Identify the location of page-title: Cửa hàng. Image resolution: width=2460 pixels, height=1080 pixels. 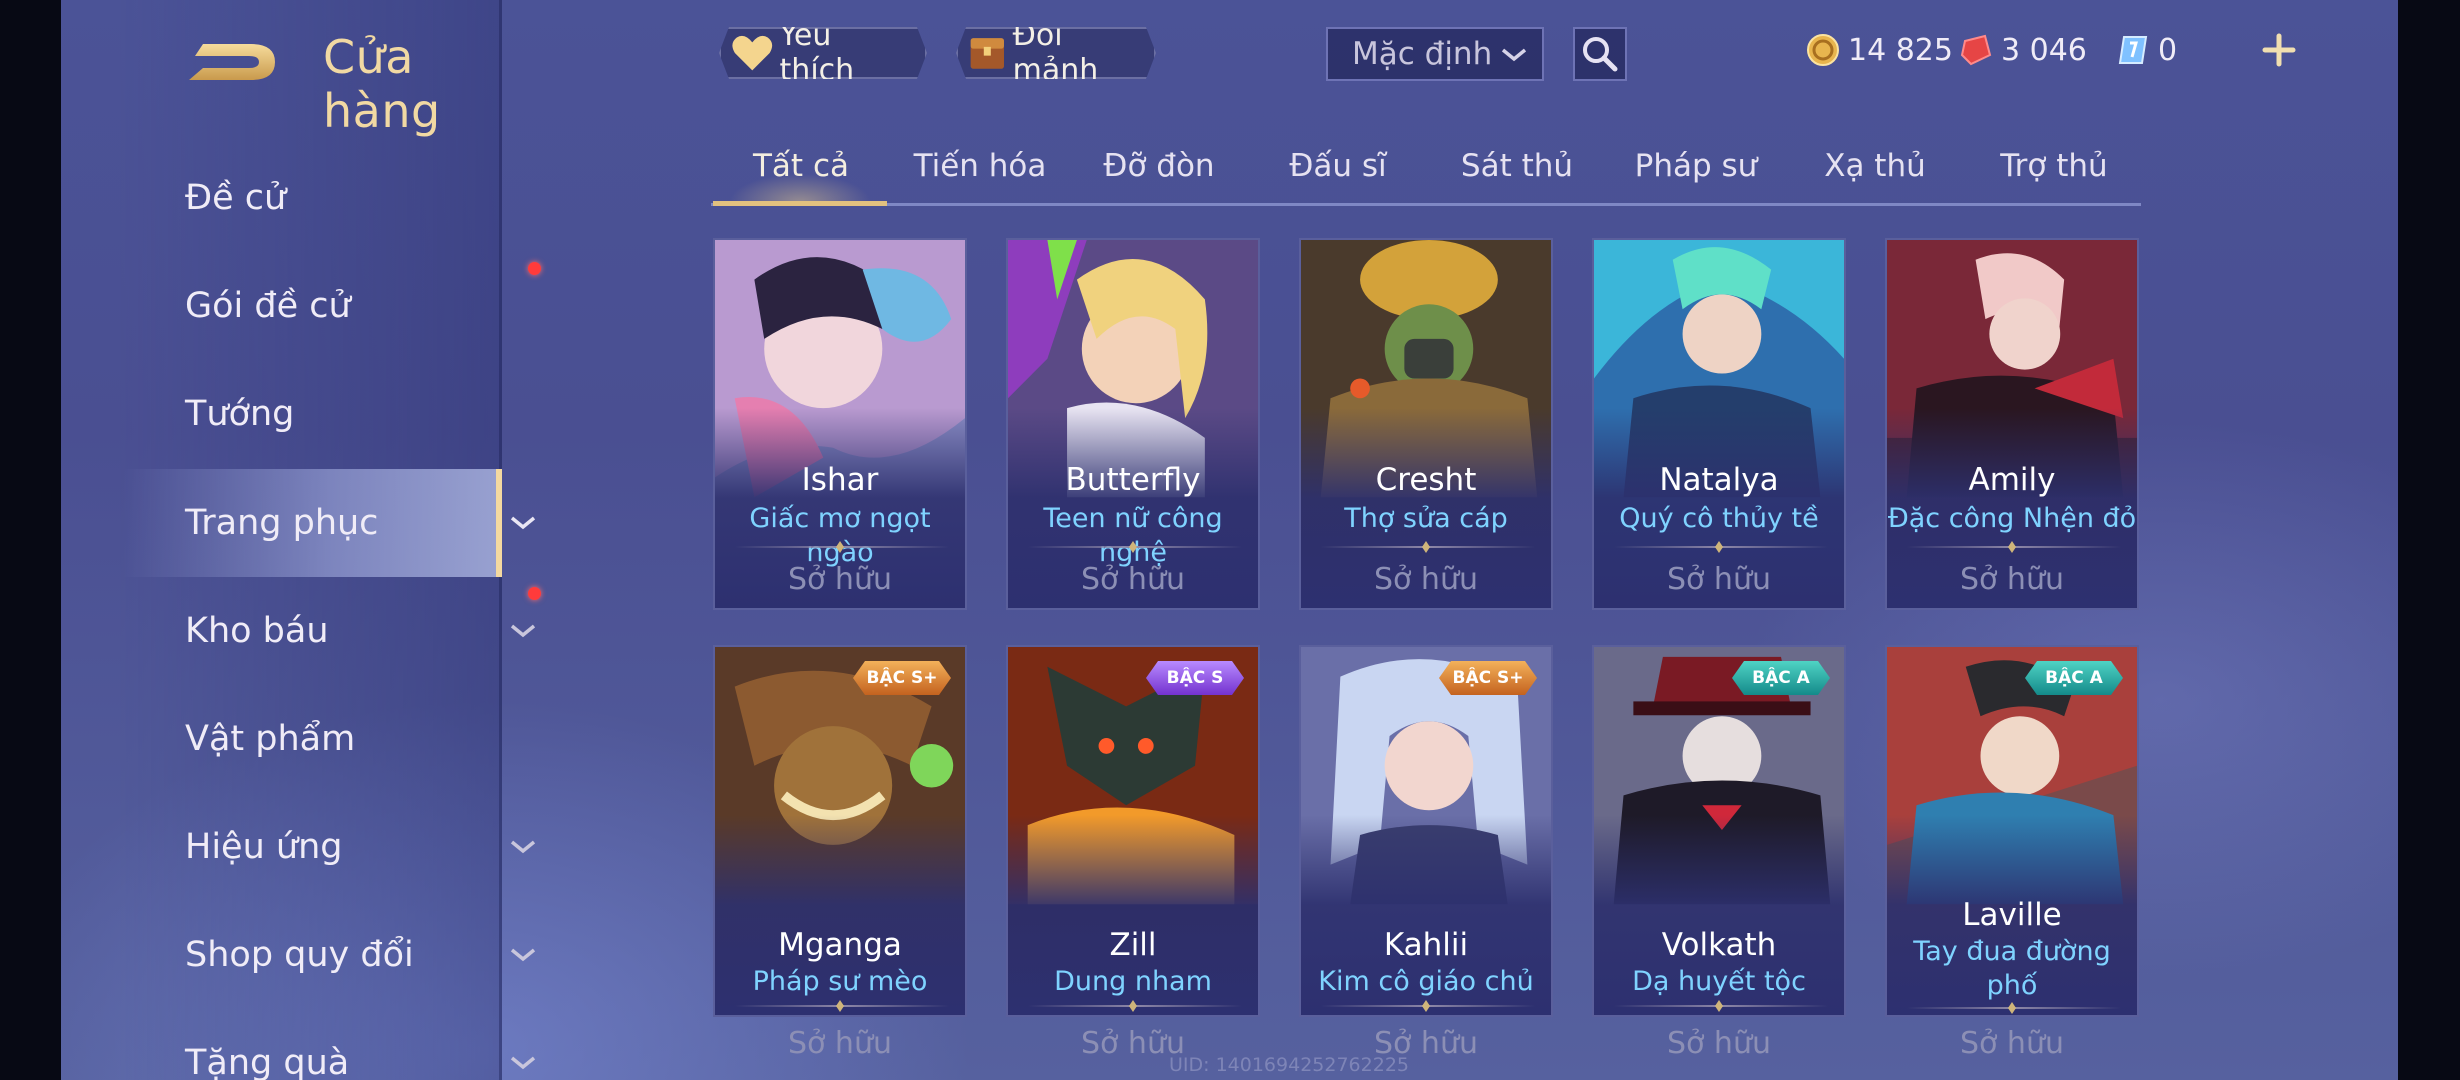
(382, 84).